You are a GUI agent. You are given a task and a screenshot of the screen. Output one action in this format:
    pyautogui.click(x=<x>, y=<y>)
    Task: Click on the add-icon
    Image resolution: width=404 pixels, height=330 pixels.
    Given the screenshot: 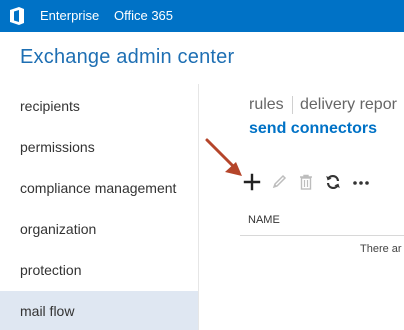 What is the action you would take?
    pyautogui.click(x=252, y=182)
    